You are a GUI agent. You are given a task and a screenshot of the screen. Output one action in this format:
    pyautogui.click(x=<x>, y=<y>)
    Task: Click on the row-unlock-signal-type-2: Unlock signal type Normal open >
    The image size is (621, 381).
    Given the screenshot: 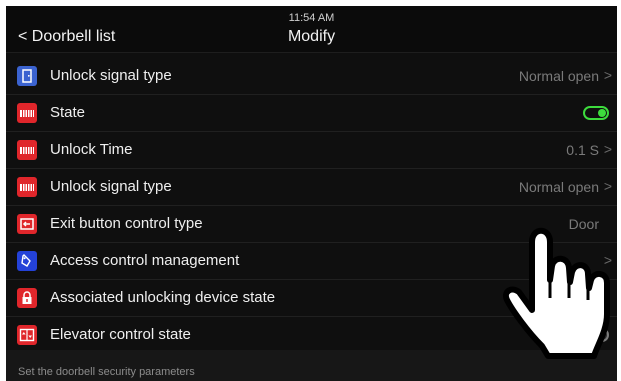 What is the action you would take?
    pyautogui.click(x=311, y=187)
    